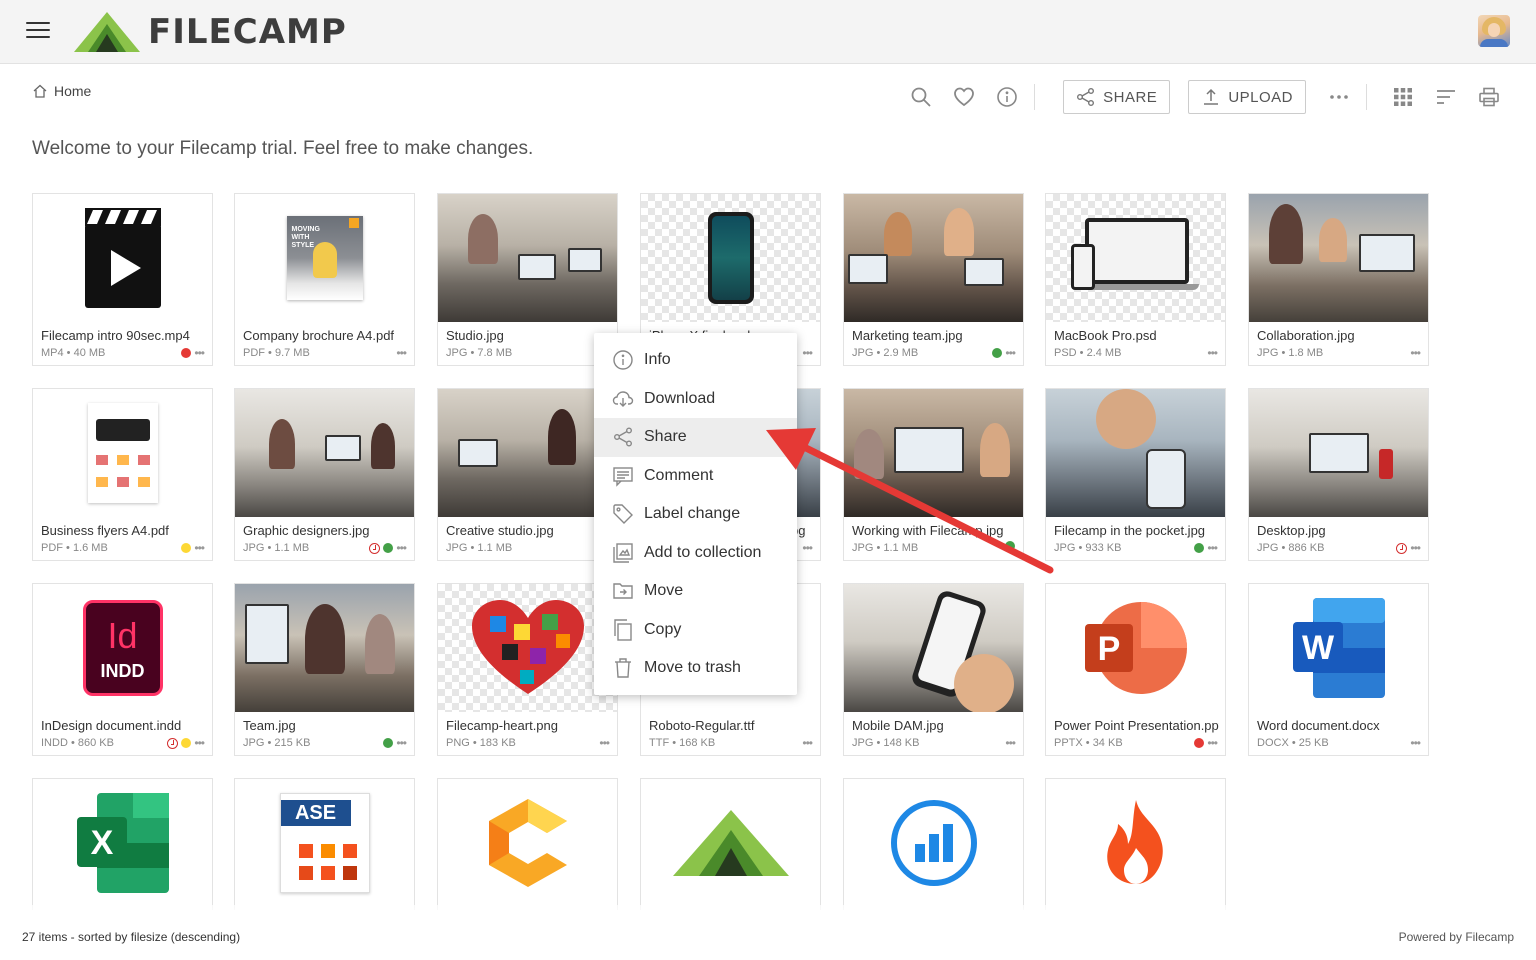 The height and width of the screenshot is (960, 1536). Describe the element at coordinates (695, 630) in the screenshot. I see `menu-item-copy: Copy` at that location.